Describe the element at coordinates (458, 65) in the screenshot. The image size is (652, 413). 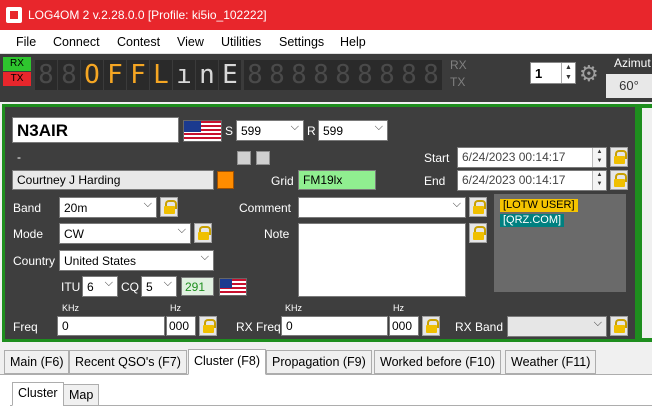
I see `rx-label: RX` at that location.